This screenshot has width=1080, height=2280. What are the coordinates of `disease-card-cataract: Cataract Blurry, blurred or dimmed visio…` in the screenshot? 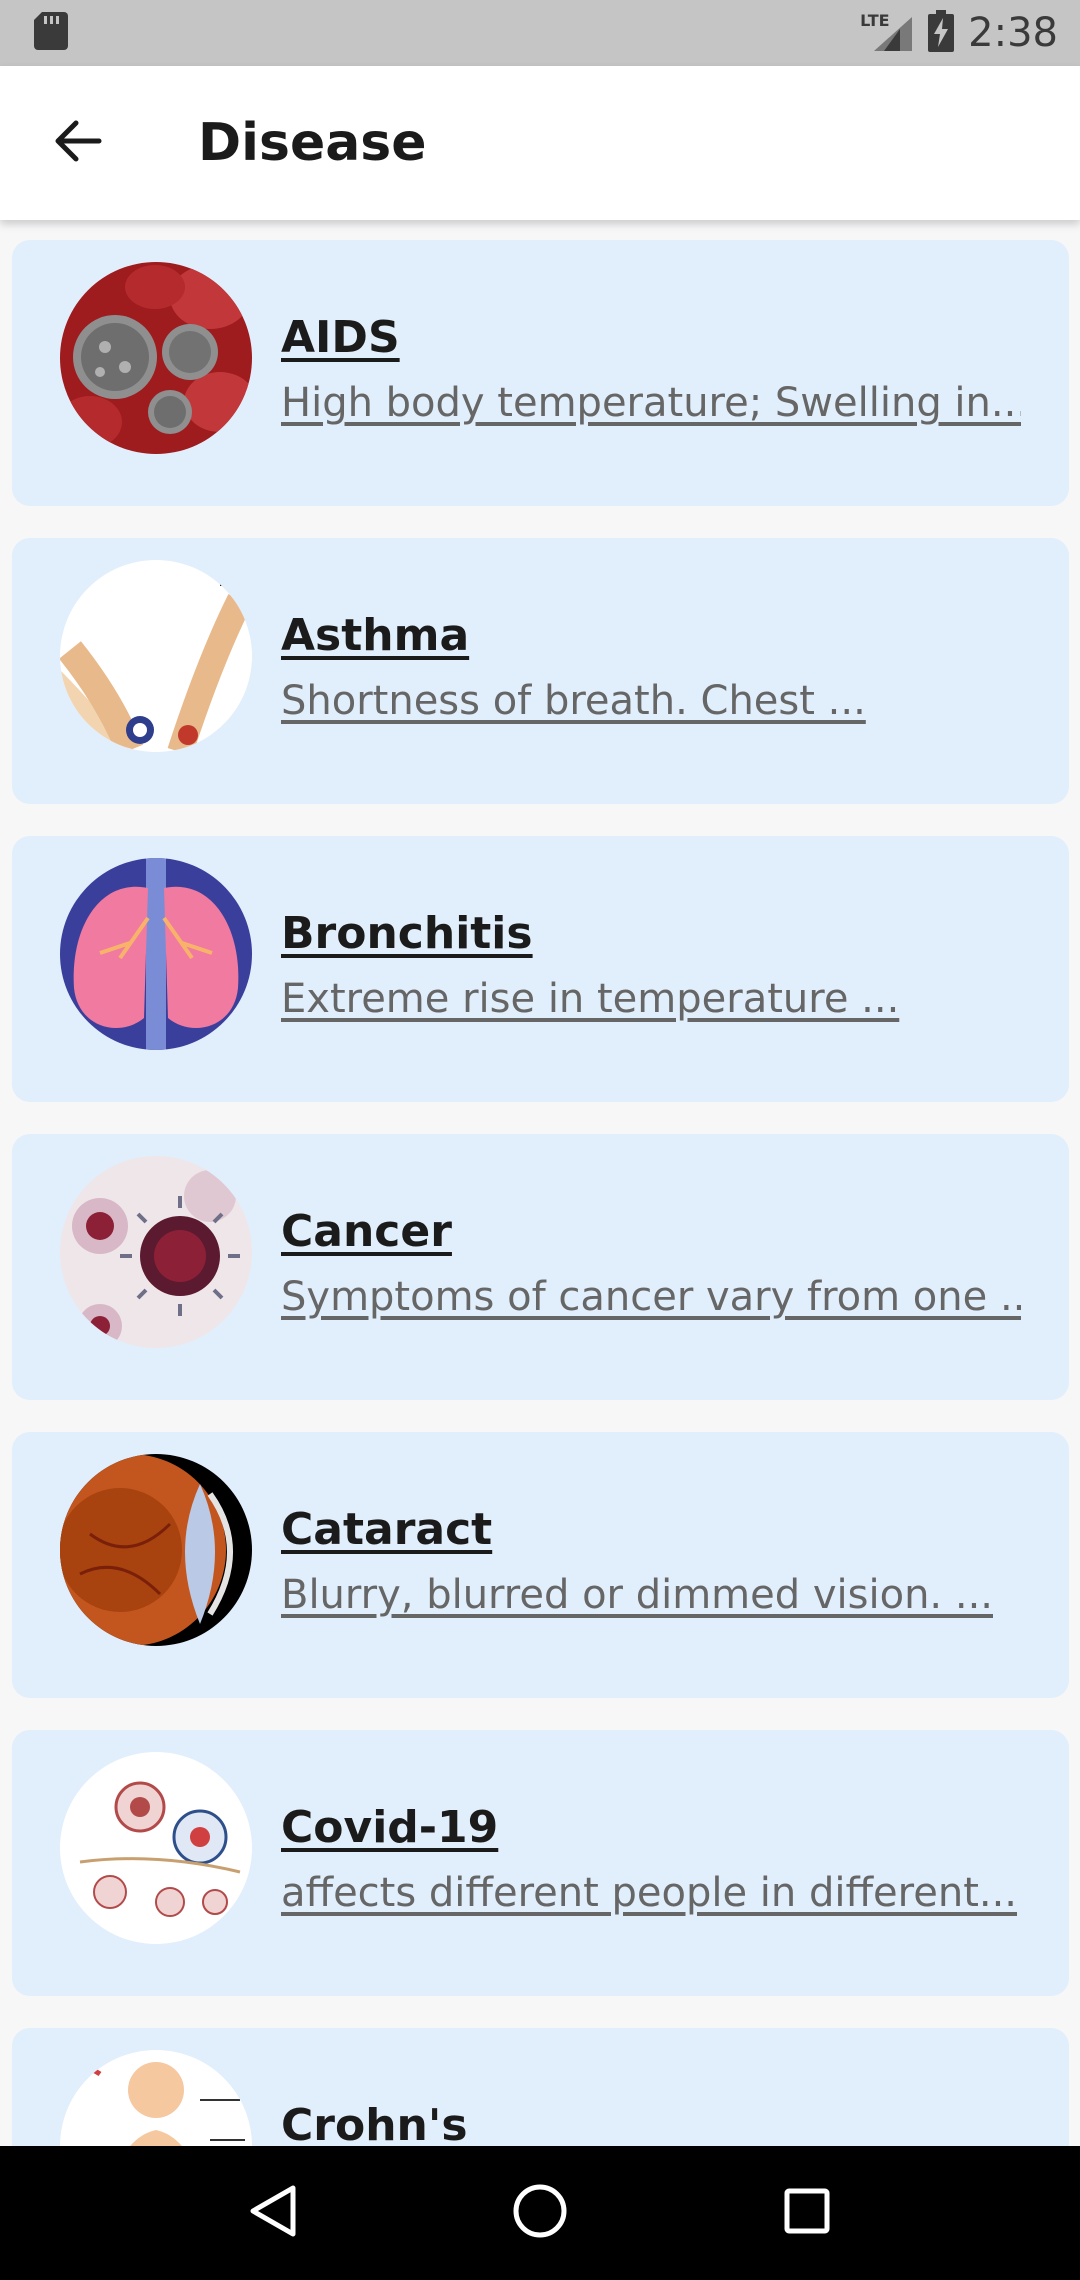 It's located at (540, 1565).